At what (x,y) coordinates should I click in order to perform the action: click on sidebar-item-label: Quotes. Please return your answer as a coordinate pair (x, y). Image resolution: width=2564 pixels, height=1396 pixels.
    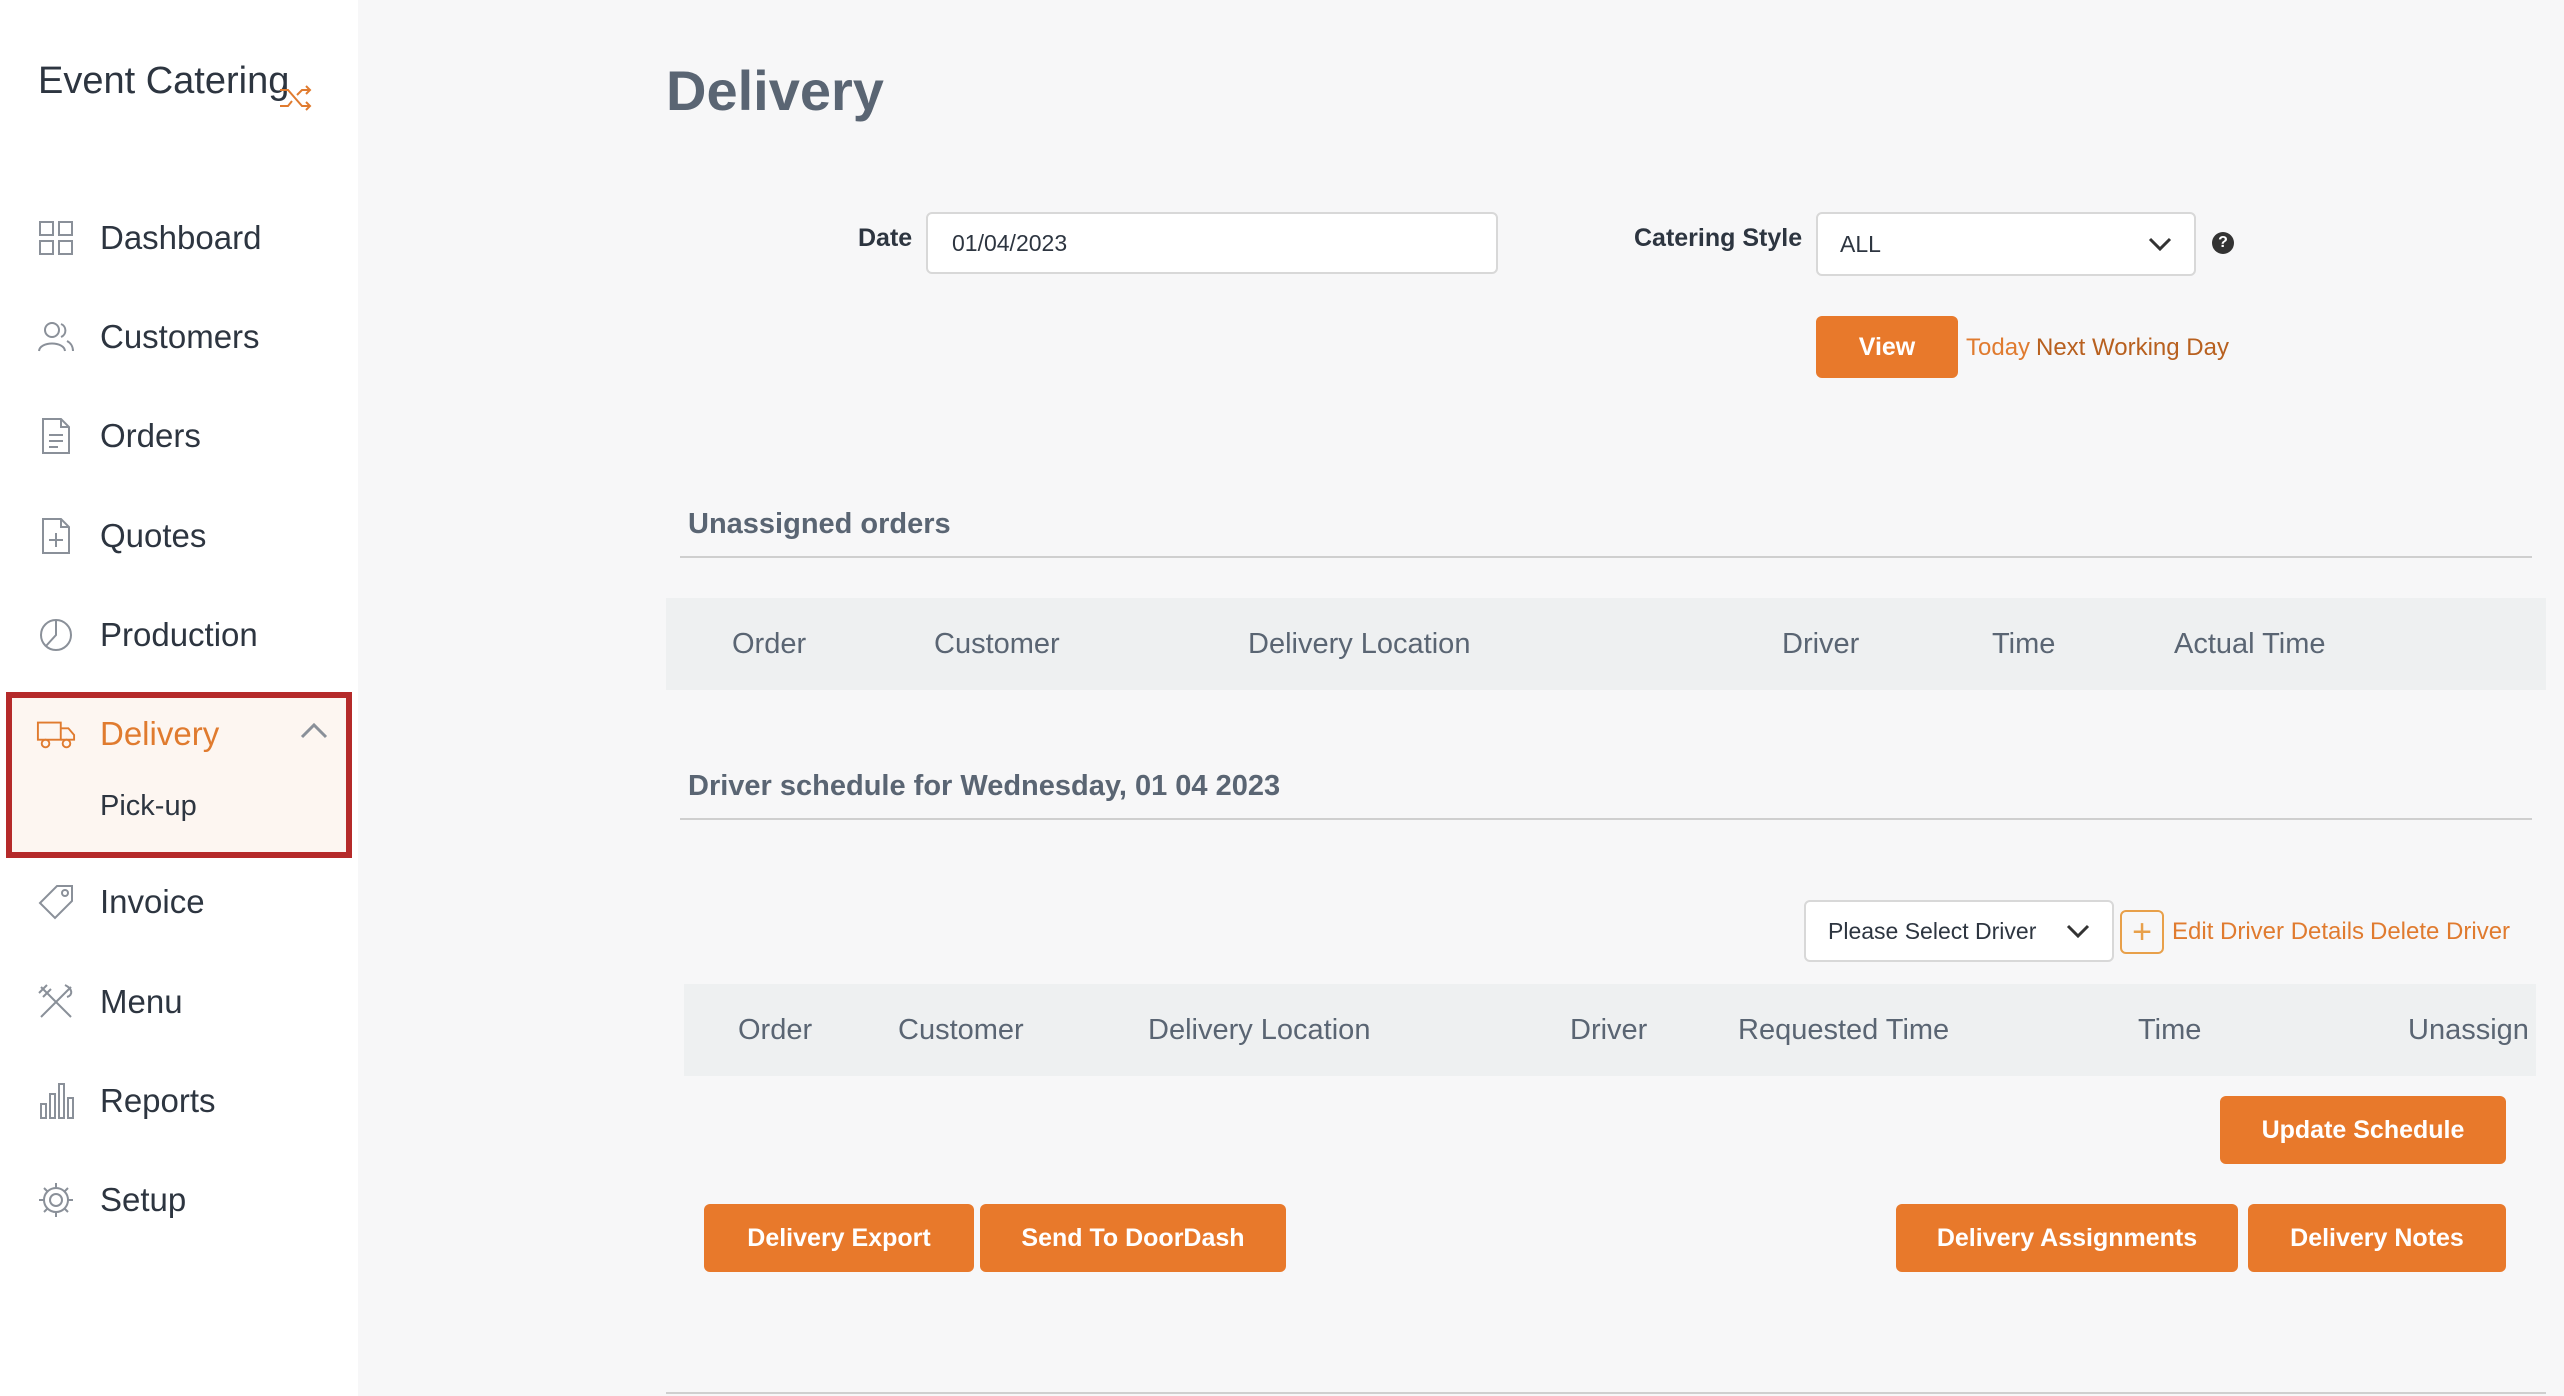
    Looking at the image, I should click on (153, 535).